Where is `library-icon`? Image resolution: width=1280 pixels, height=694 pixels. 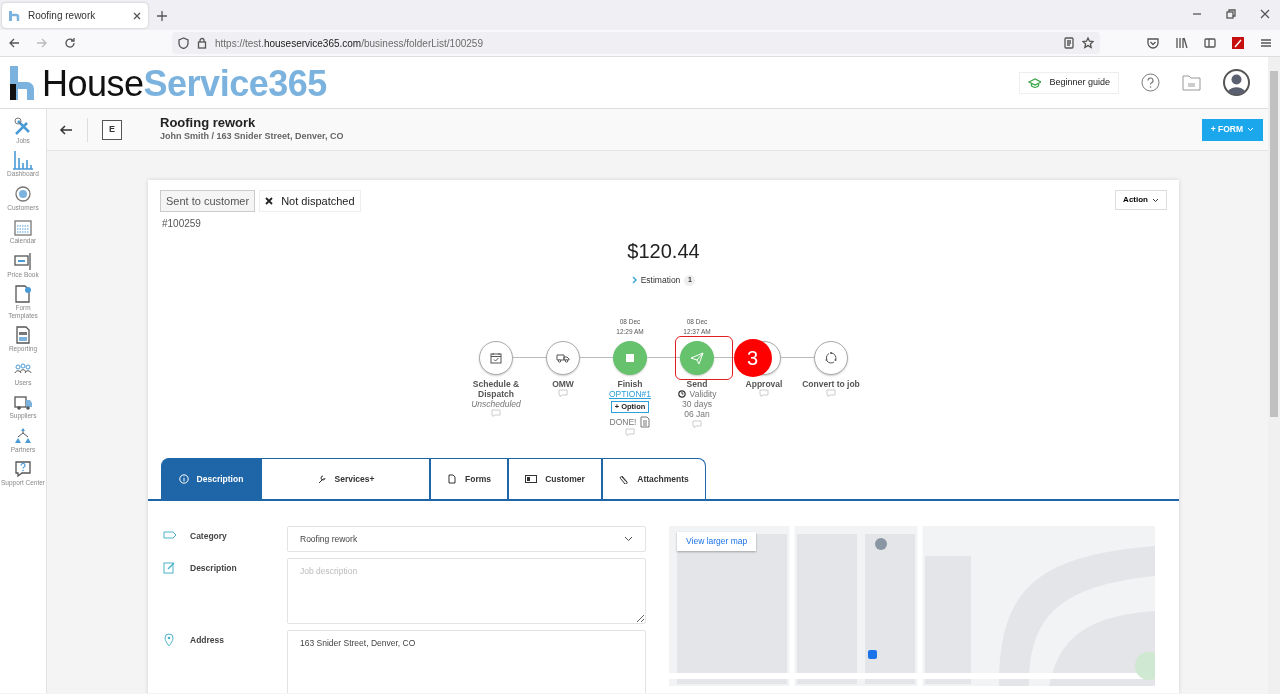
library-icon is located at coordinates (1181, 43).